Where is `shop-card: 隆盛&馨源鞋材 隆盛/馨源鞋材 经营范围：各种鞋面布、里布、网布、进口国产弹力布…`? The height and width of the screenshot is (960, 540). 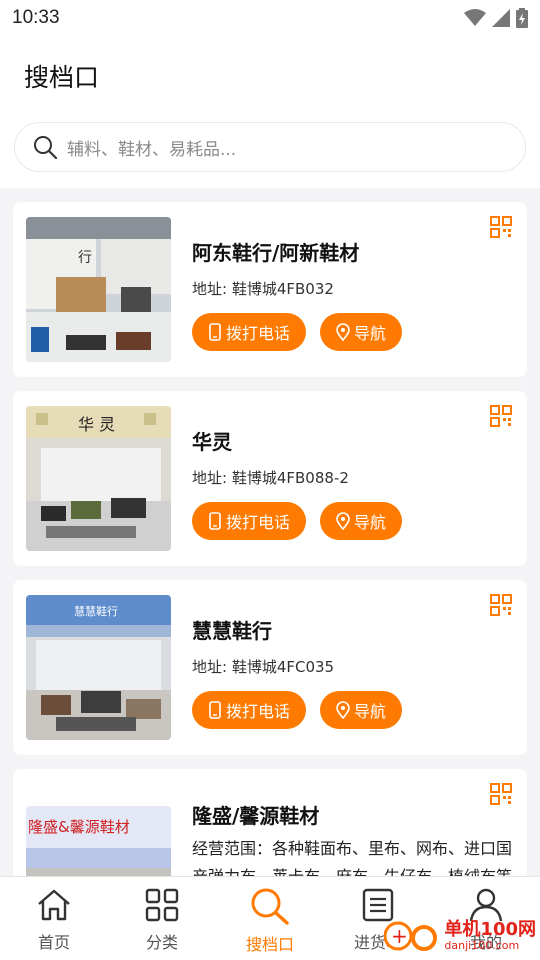
shop-card: 隆盛&馨源鞋材 隆盛/馨源鞋材 经营范围：各种鞋面布、里布、网布、进口国产弹力布… is located at coordinates (270, 829).